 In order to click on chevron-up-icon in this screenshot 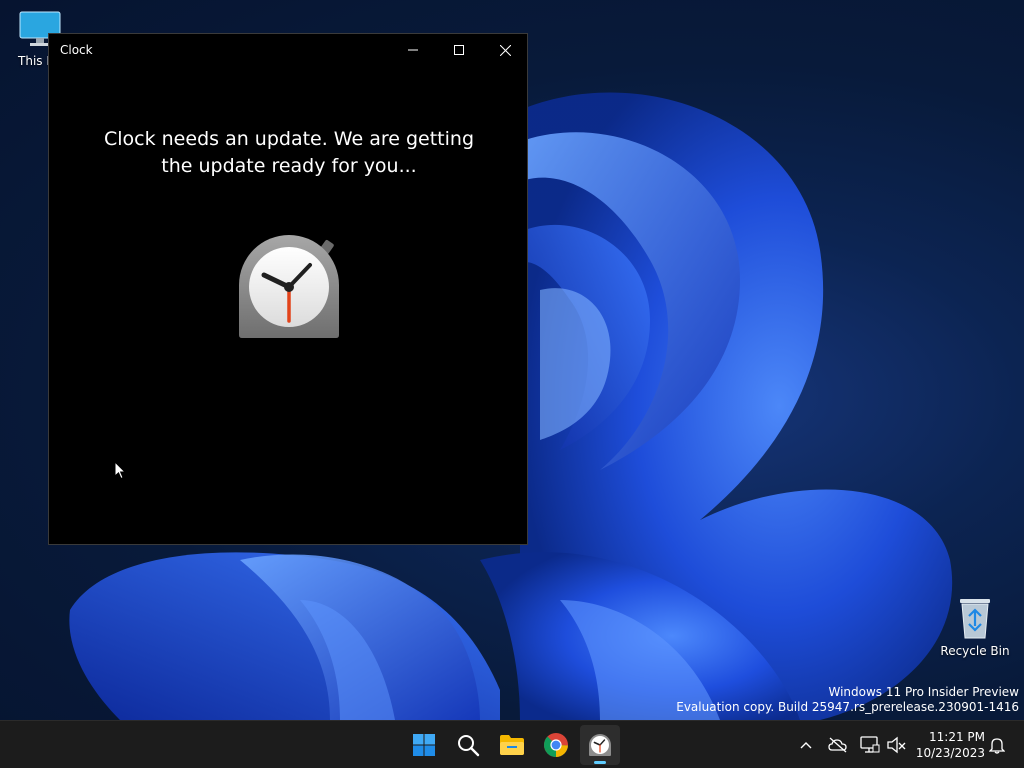, I will do `click(806, 745)`.